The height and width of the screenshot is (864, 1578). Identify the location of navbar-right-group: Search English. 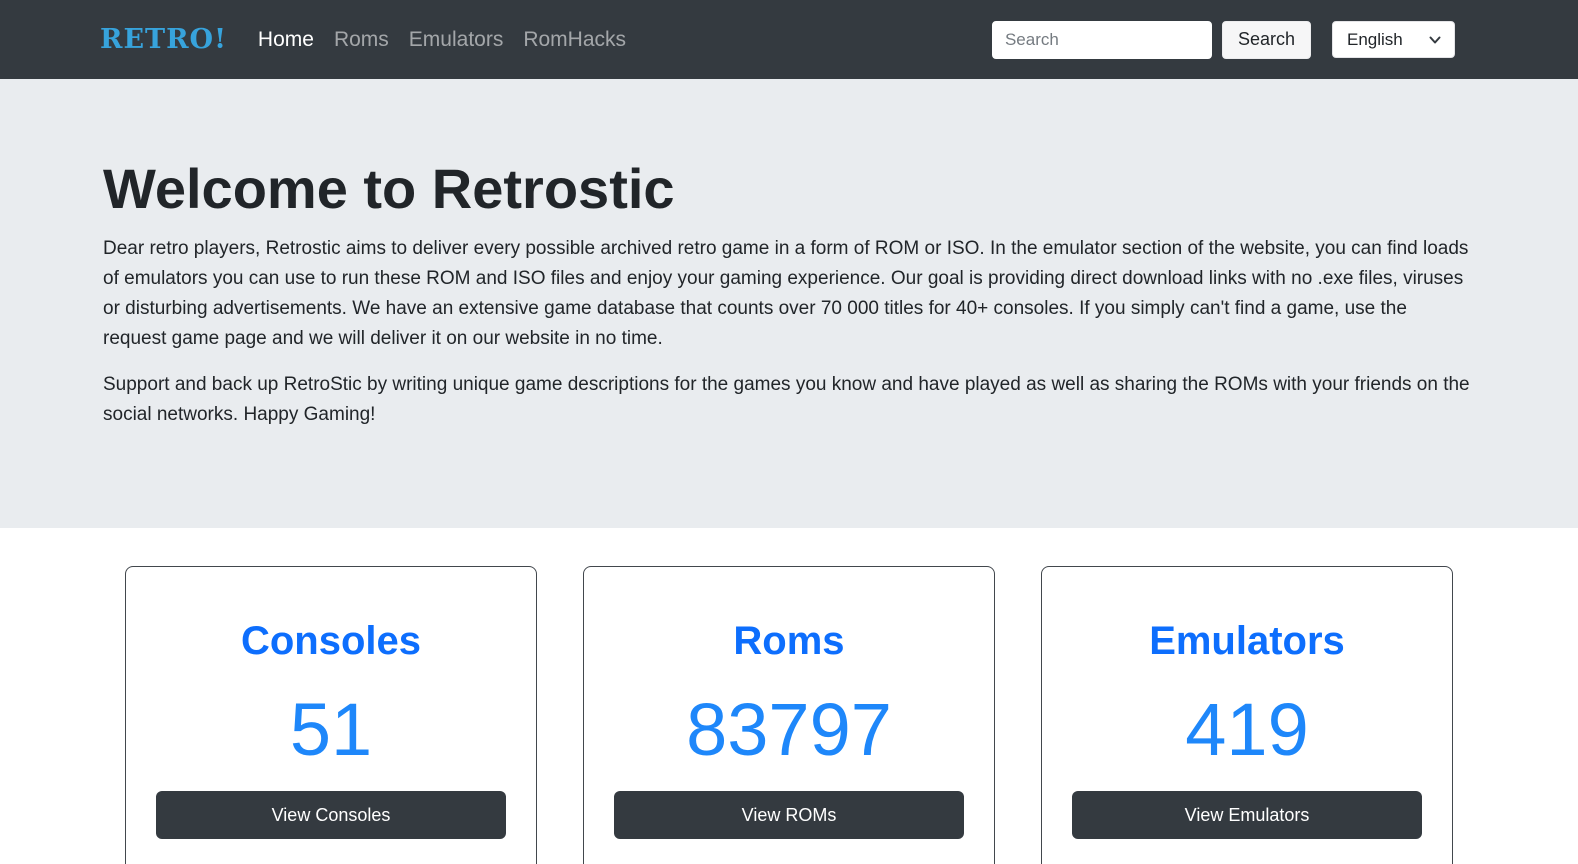
(1223, 39).